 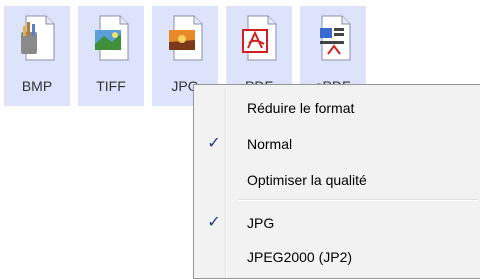 I want to click on format-label: TIFF, so click(x=111, y=86).